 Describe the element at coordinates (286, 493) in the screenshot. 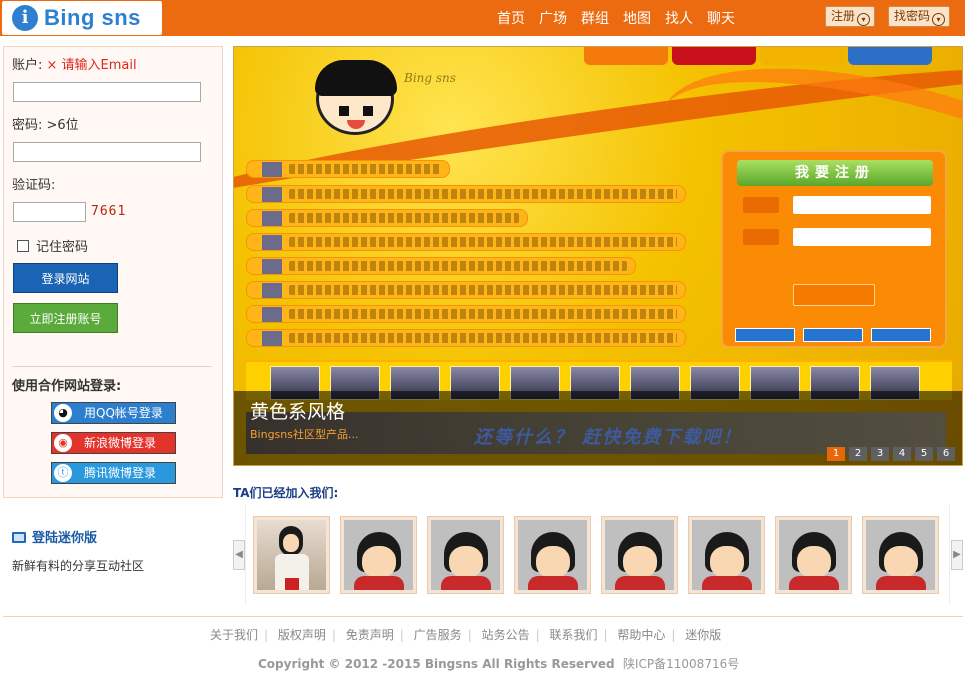

I see `joined-title: TA们已经加入我们:` at that location.